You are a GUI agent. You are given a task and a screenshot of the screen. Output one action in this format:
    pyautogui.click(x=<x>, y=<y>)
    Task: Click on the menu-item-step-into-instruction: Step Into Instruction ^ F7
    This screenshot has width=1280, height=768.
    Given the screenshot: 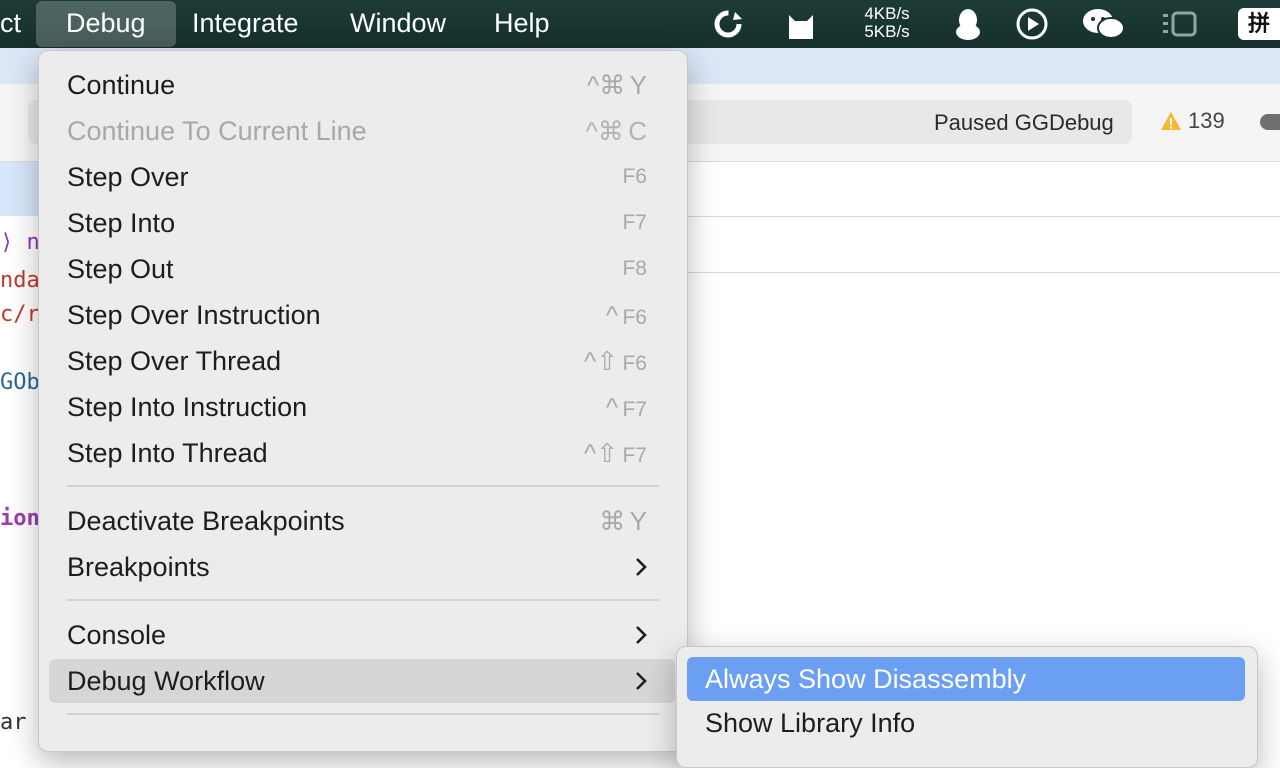 What is the action you would take?
    pyautogui.click(x=362, y=407)
    